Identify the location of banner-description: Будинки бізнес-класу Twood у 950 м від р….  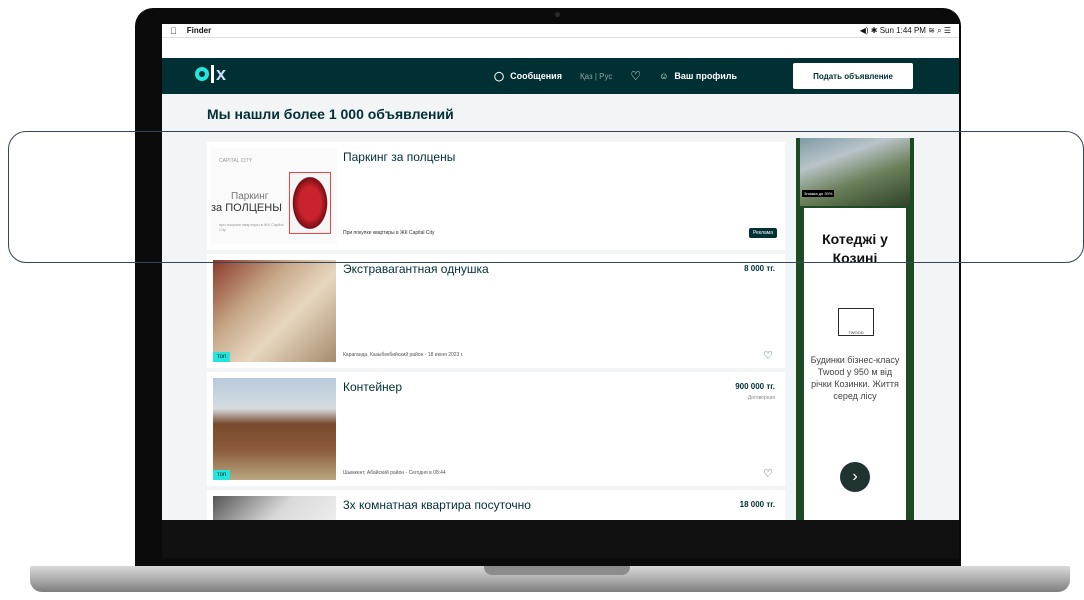
(855, 378).